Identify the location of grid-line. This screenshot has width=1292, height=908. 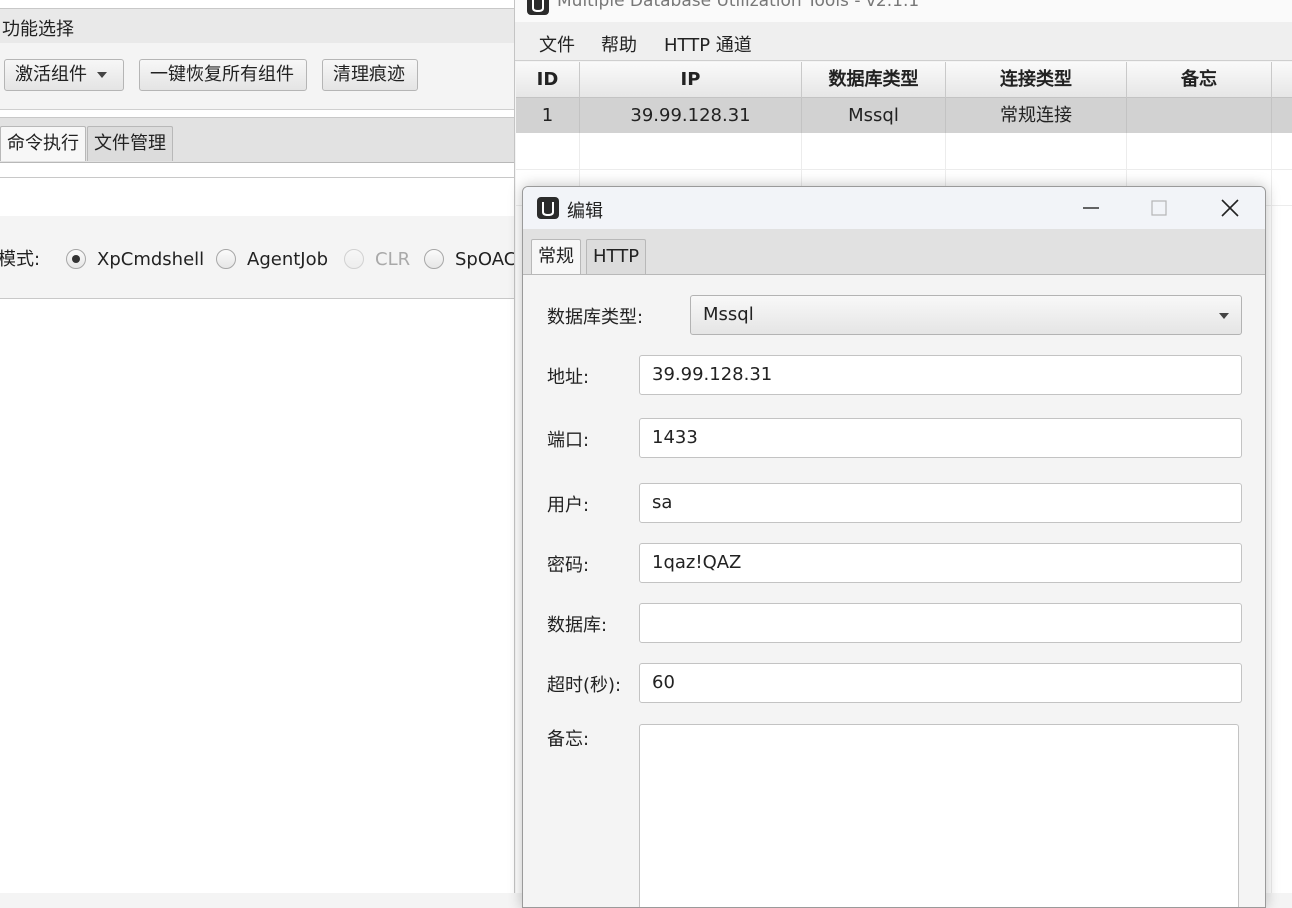
(904, 169).